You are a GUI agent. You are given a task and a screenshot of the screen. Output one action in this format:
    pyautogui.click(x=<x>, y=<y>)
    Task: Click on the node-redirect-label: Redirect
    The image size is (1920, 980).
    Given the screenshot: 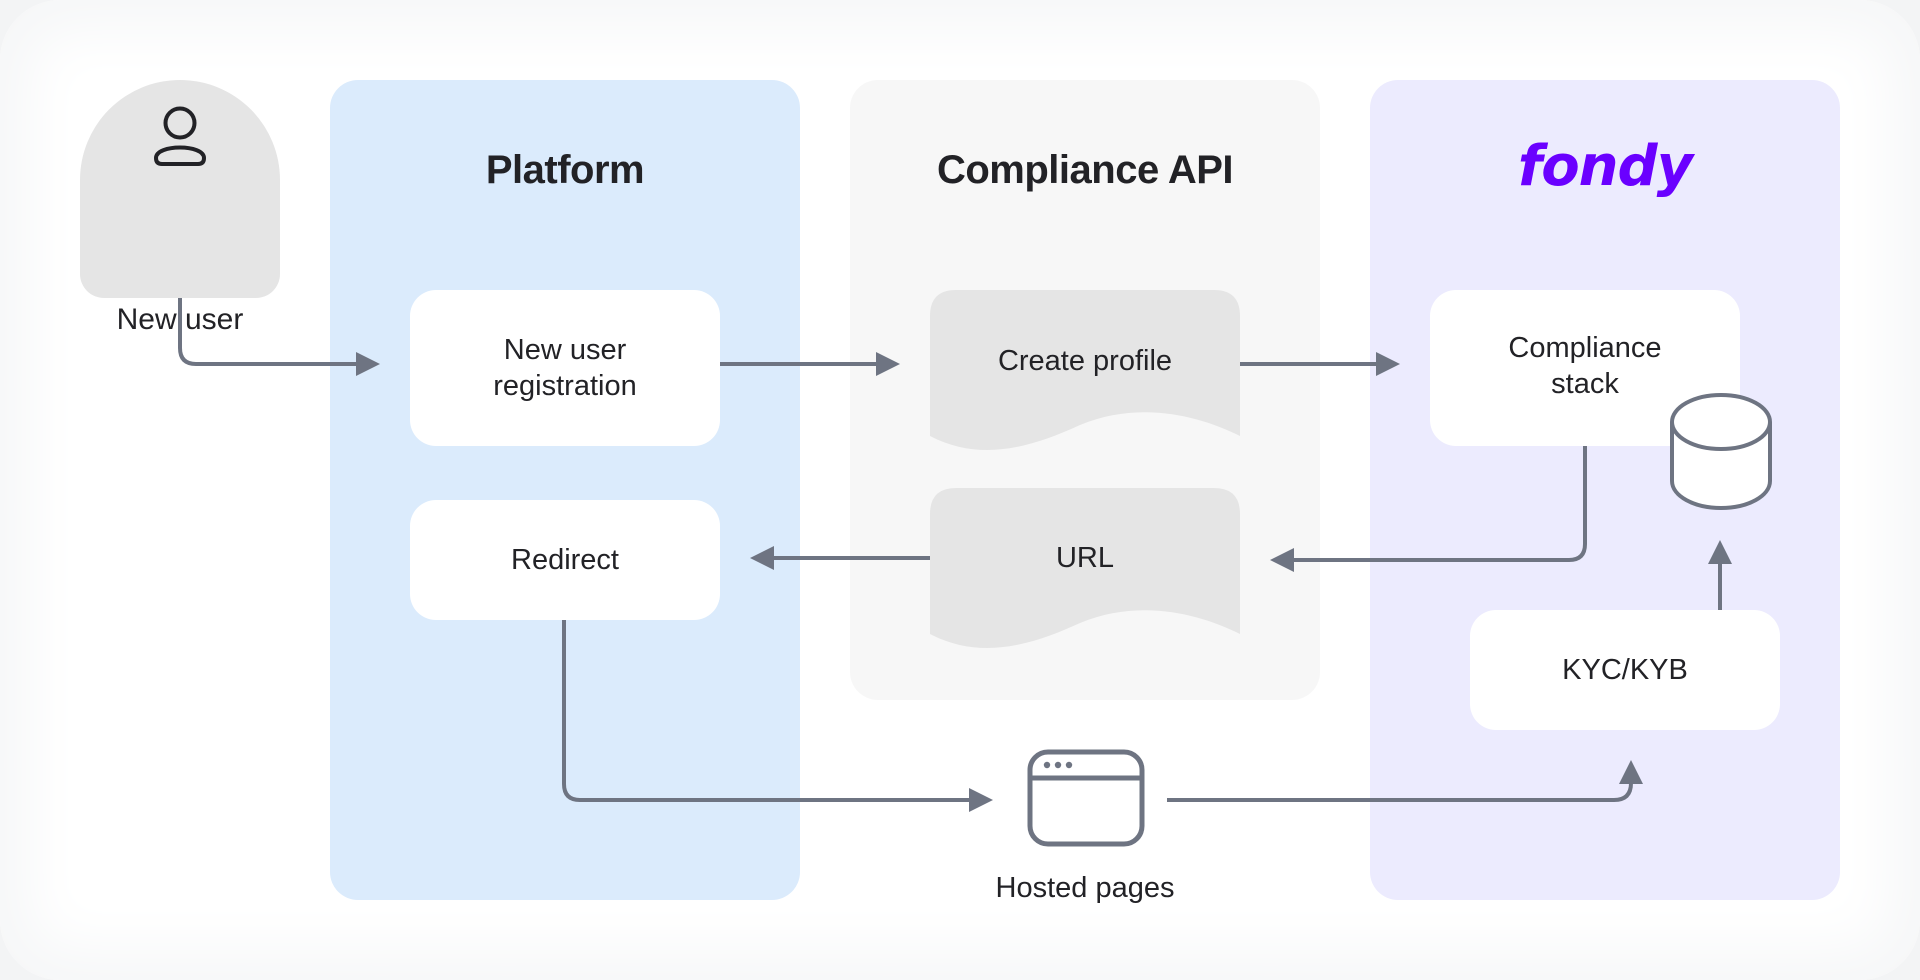 What is the action you would take?
    pyautogui.click(x=565, y=560)
    